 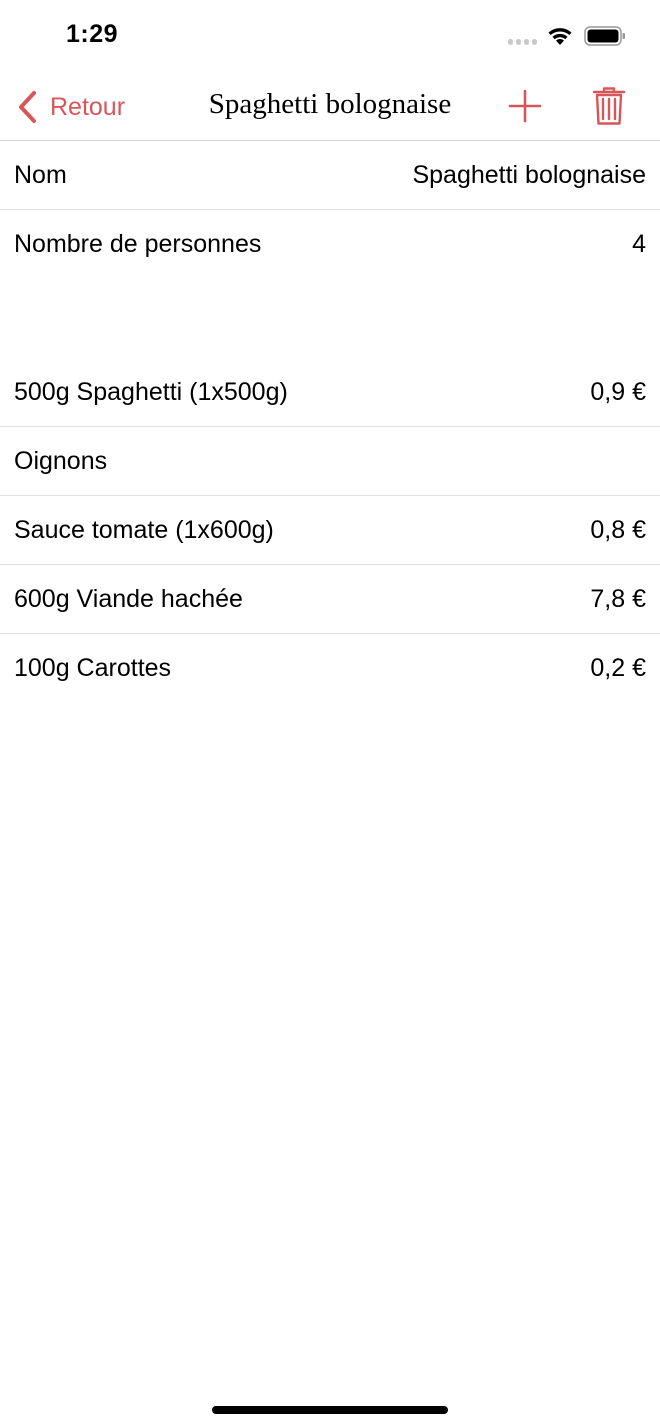 What do you see at coordinates (618, 598) in the screenshot?
I see `ingredient-price: 7,8 €` at bounding box center [618, 598].